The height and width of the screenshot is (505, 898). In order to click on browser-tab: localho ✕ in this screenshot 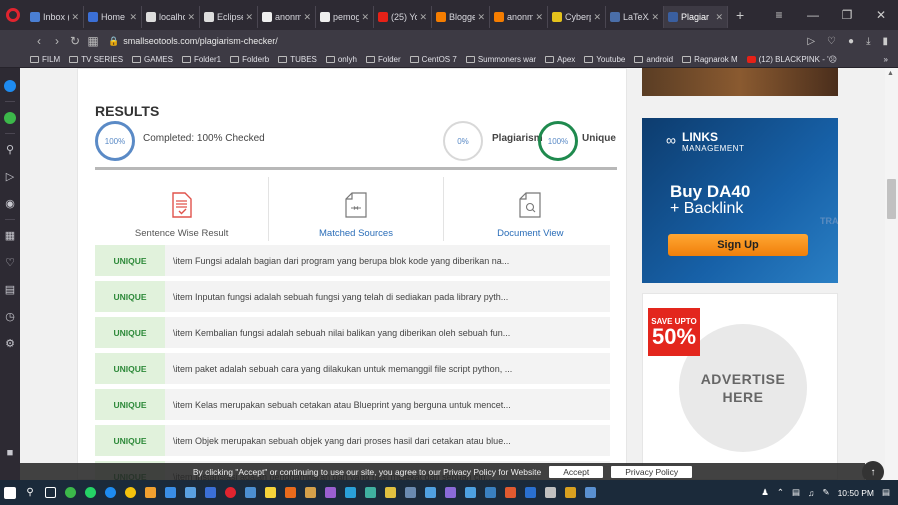, I will do `click(171, 17)`.